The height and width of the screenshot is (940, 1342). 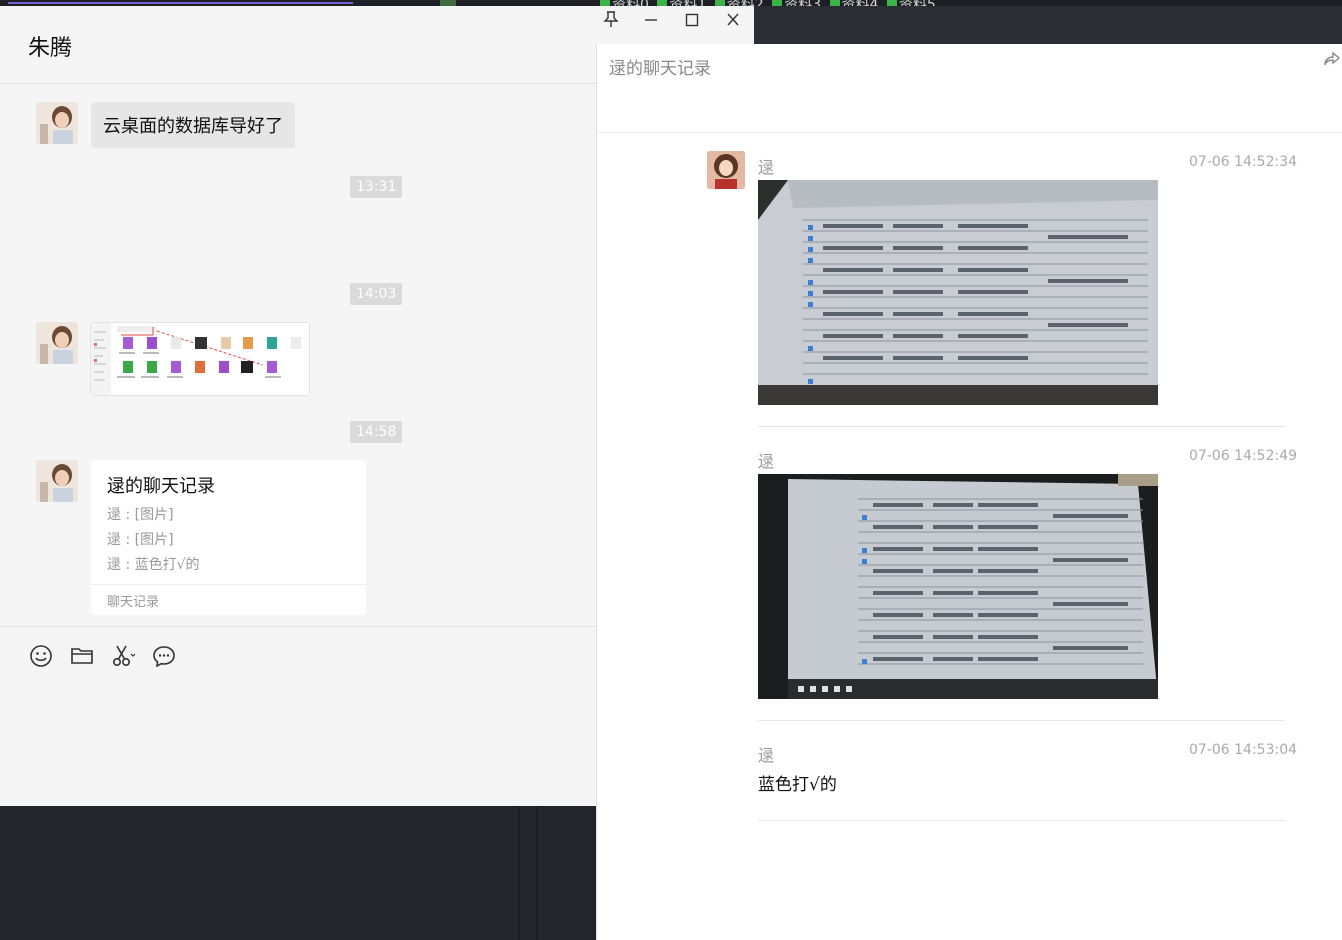 What do you see at coordinates (41, 656) in the screenshot?
I see `emoji-icon` at bounding box center [41, 656].